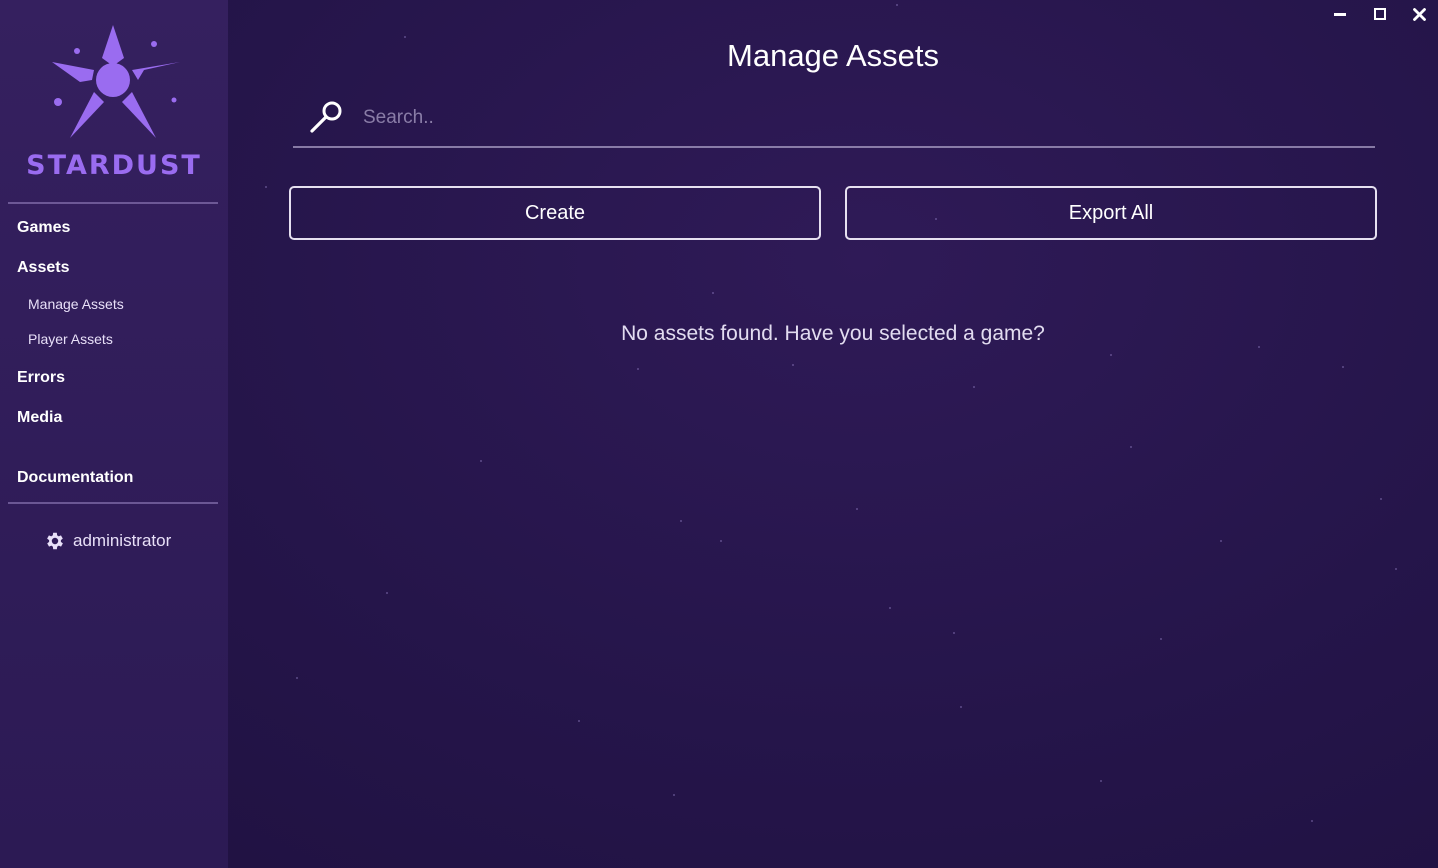 Image resolution: width=1438 pixels, height=868 pixels. I want to click on create-button: Create, so click(555, 213).